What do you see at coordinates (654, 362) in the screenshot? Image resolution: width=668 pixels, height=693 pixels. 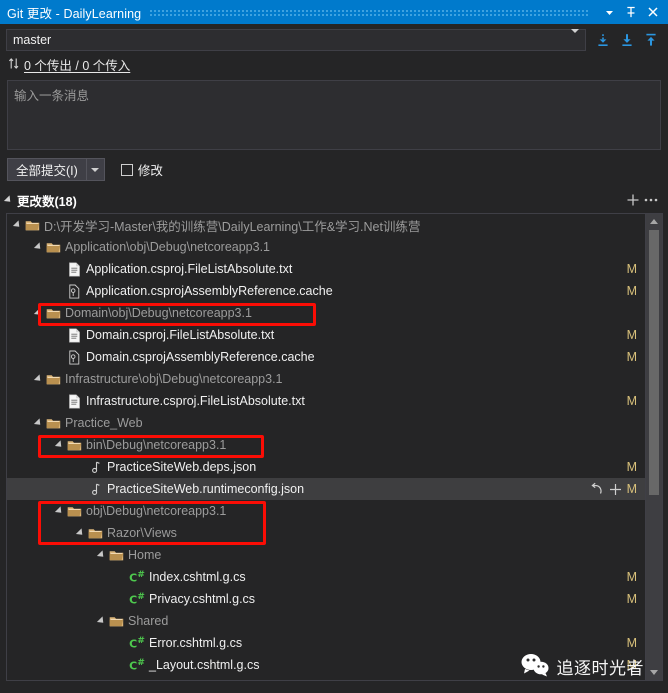 I see `scrollbar-thumb` at bounding box center [654, 362].